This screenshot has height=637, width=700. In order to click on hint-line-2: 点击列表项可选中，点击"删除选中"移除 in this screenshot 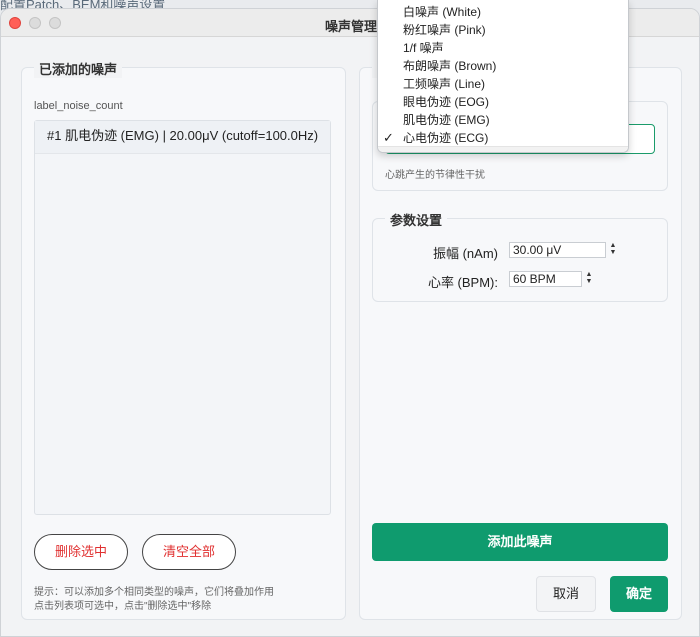, I will do `click(123, 606)`.